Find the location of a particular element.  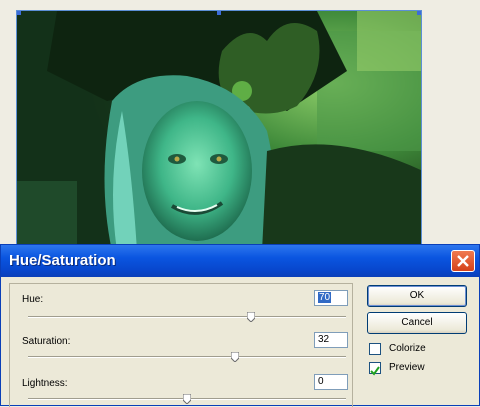

saturation-input: 32 is located at coordinates (331, 340).